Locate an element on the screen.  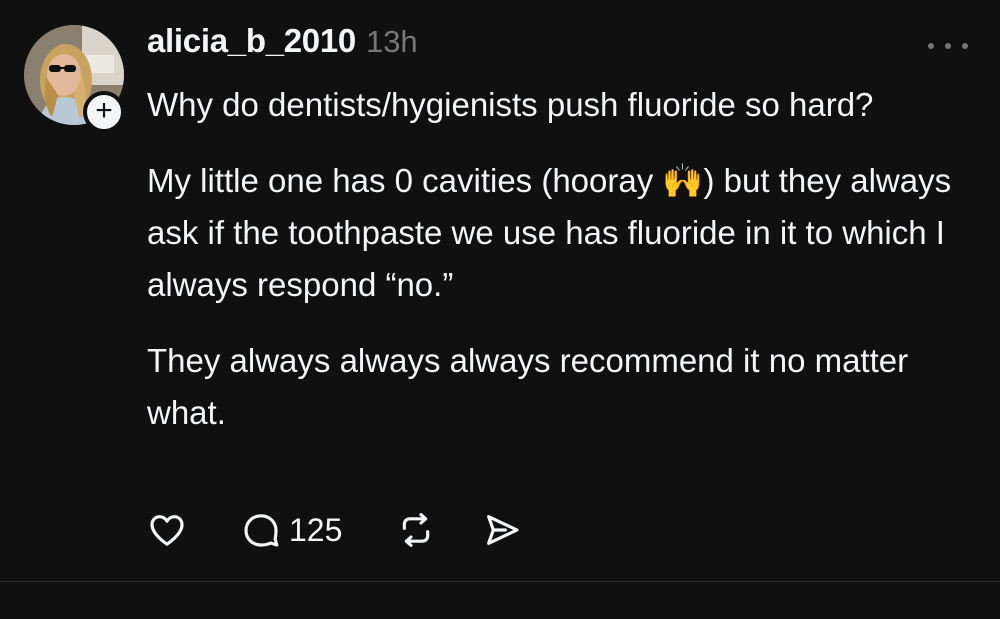
like-button is located at coordinates (167, 530).